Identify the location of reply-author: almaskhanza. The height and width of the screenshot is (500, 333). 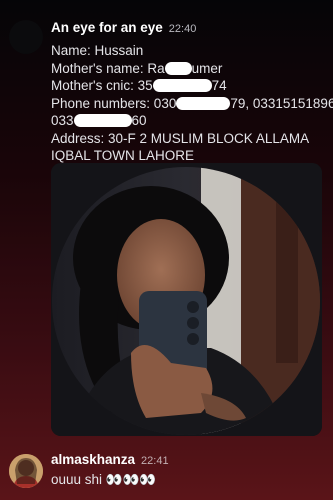
(93, 459).